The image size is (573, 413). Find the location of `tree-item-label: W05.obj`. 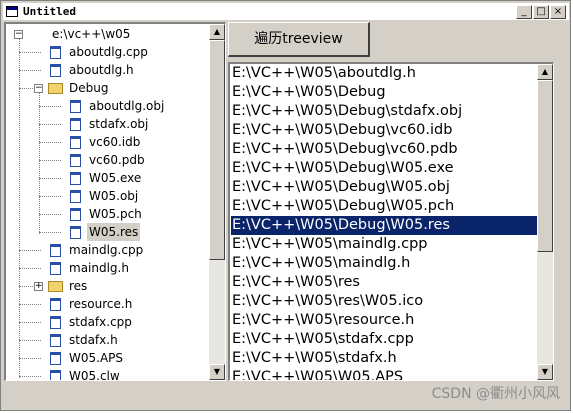

tree-item-label: W05.obj is located at coordinates (114, 196).